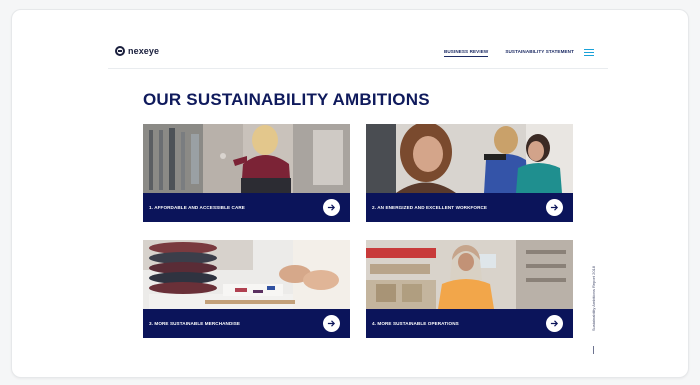 The height and width of the screenshot is (385, 700). I want to click on side-caption: Sustainability Ambitions Report 2018, so click(593, 299).